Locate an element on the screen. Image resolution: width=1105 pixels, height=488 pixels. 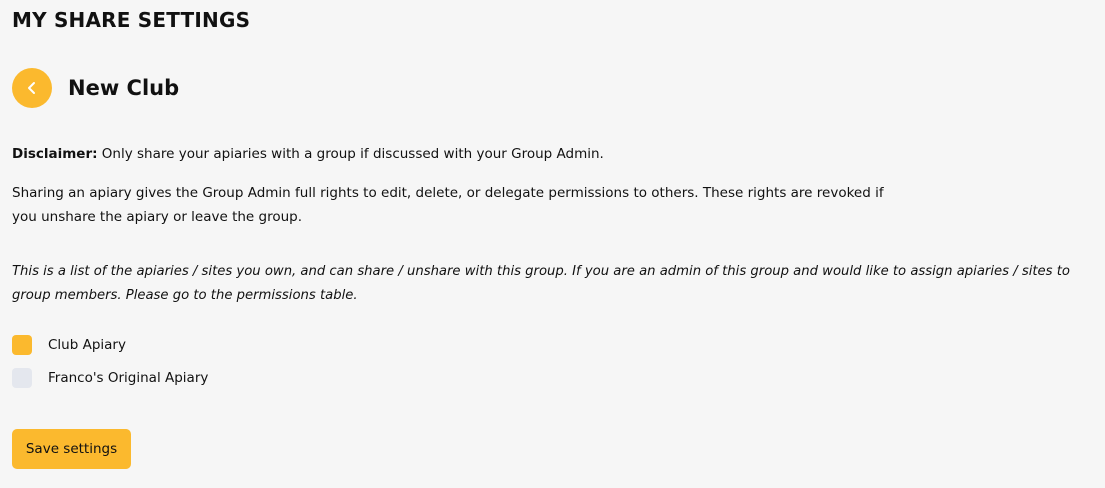
apiary-label: Club Apiary is located at coordinates (87, 345).